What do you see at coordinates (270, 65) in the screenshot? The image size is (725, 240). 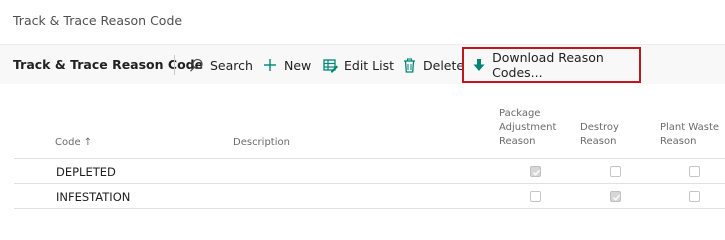 I see `plus-icon` at bounding box center [270, 65].